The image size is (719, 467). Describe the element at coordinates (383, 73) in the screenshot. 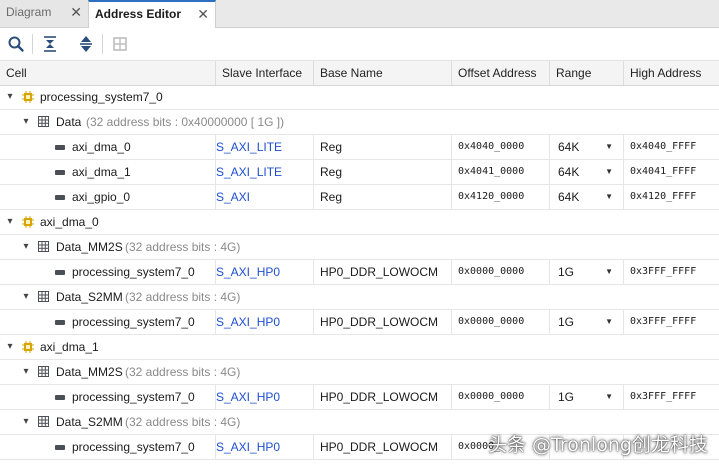

I see `column-header-base-name: Base Name` at that location.